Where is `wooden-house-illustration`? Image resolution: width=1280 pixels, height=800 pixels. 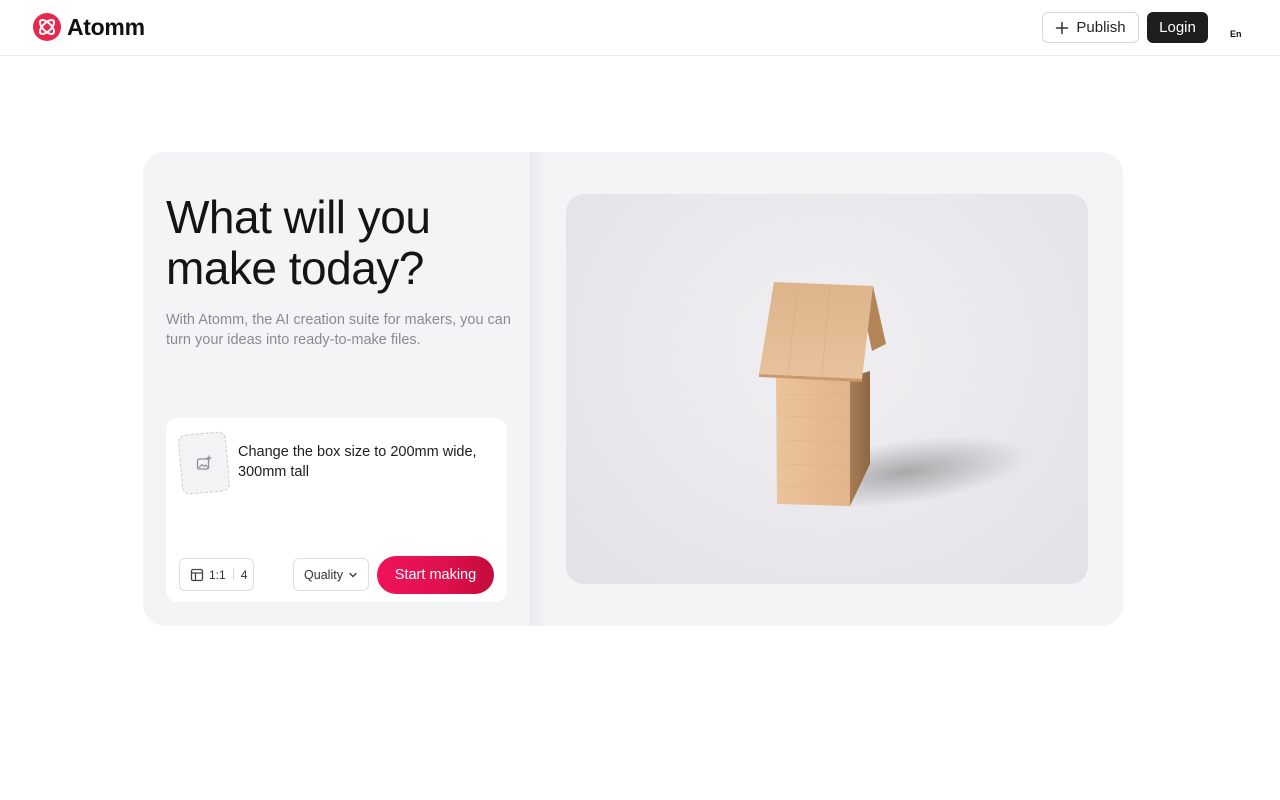 wooden-house-illustration is located at coordinates (894, 395).